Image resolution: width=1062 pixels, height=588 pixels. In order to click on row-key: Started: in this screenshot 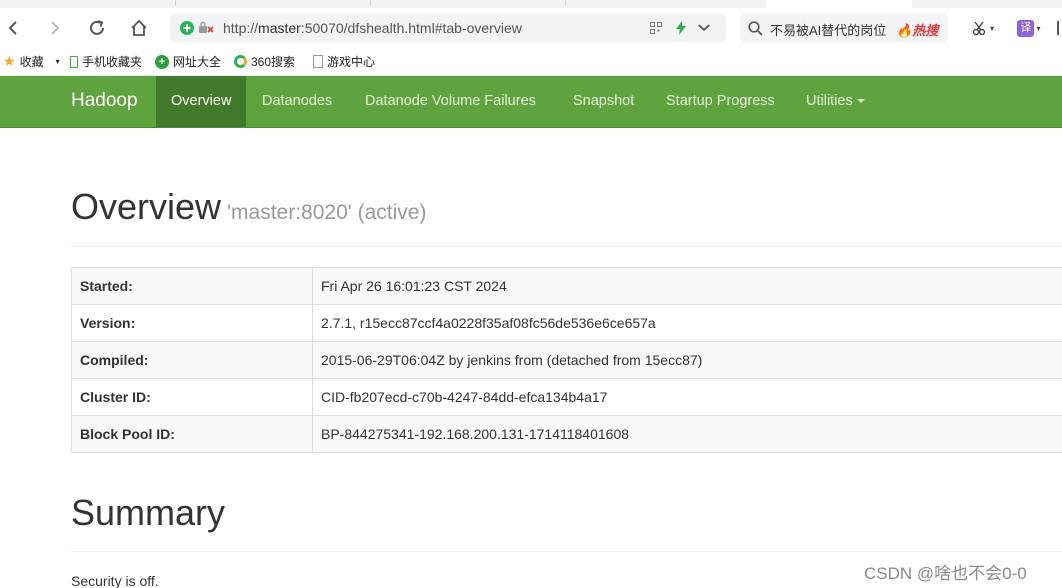, I will do `click(192, 286)`.